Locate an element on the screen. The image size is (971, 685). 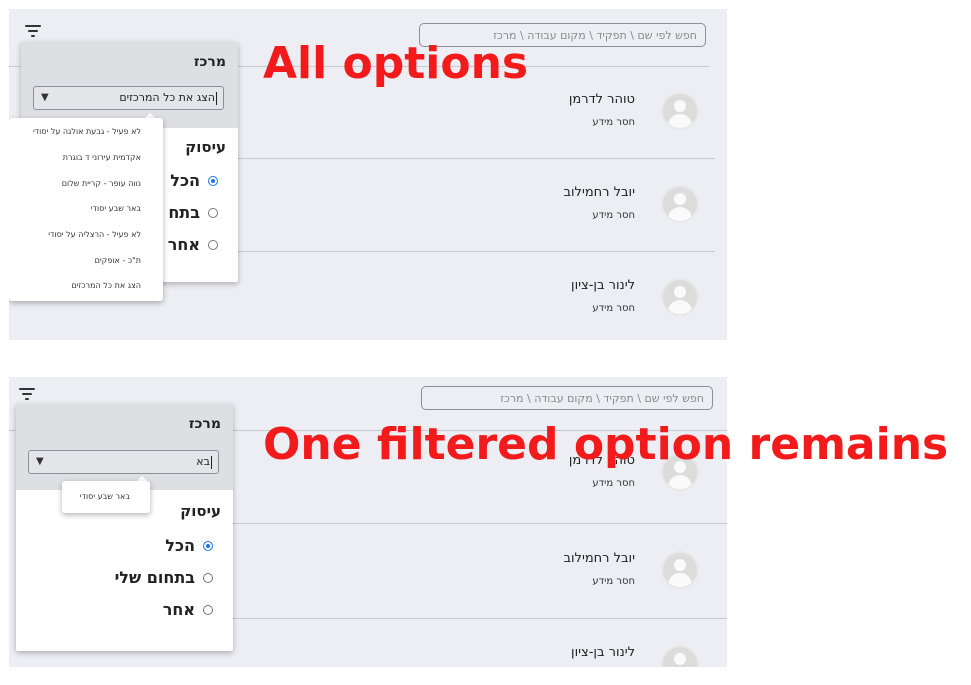
search-input is located at coordinates (567, 398).